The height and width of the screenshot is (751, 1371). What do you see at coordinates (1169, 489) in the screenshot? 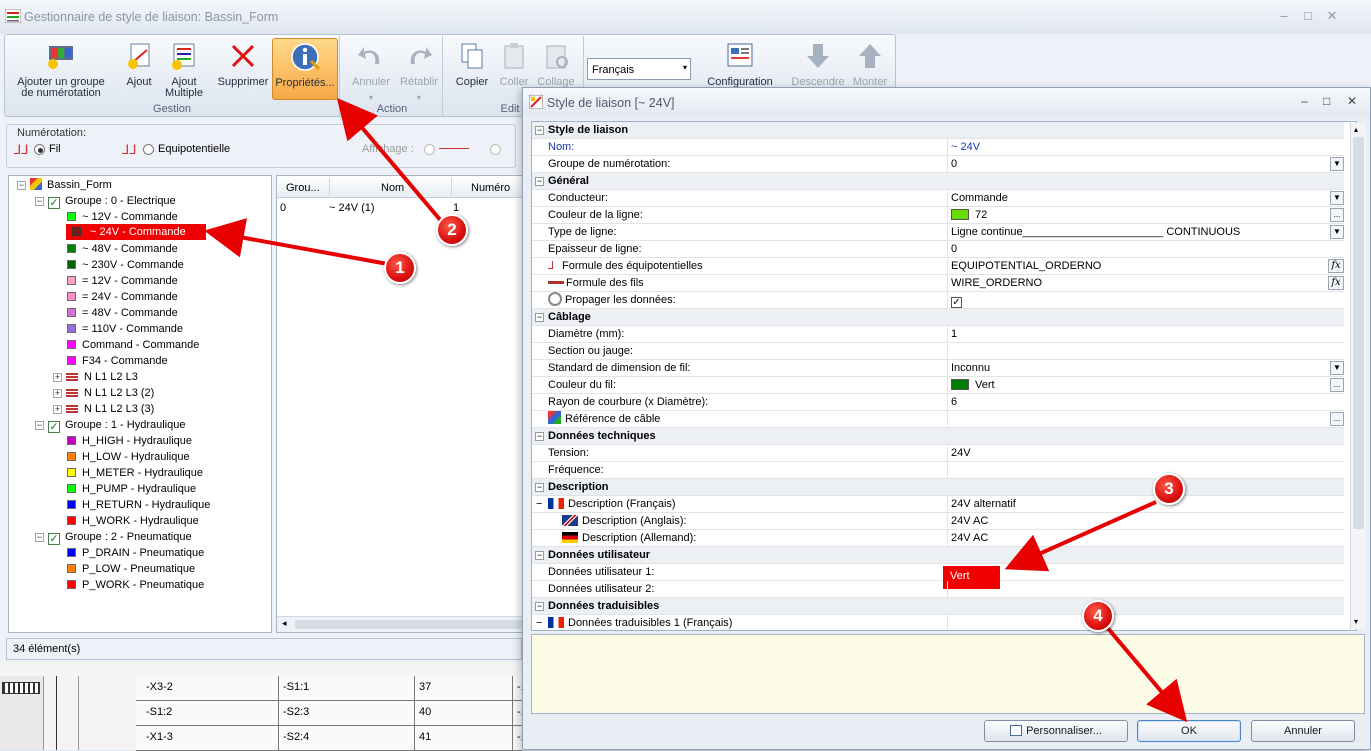
I see `annotation-badge-3: 3` at bounding box center [1169, 489].